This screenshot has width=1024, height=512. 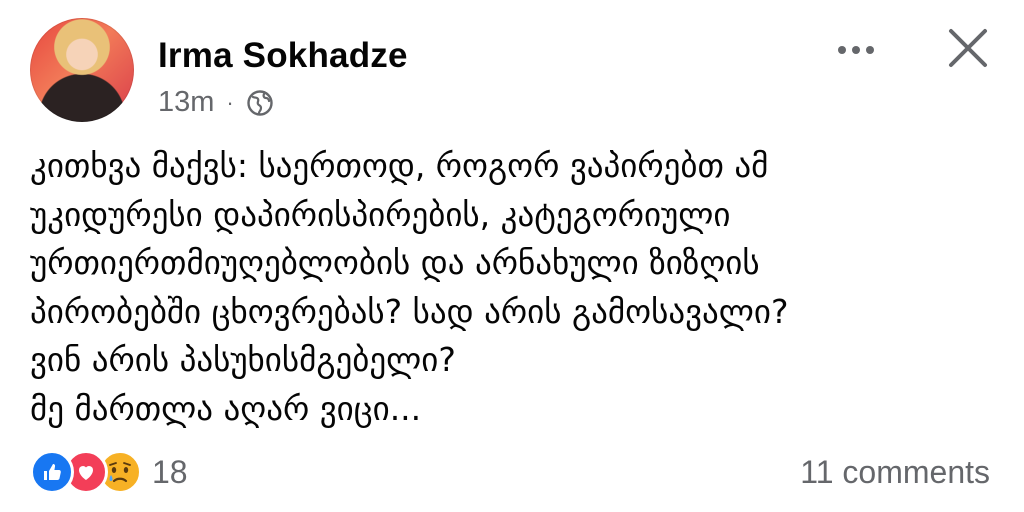 What do you see at coordinates (52, 472) in the screenshot?
I see `like-icon` at bounding box center [52, 472].